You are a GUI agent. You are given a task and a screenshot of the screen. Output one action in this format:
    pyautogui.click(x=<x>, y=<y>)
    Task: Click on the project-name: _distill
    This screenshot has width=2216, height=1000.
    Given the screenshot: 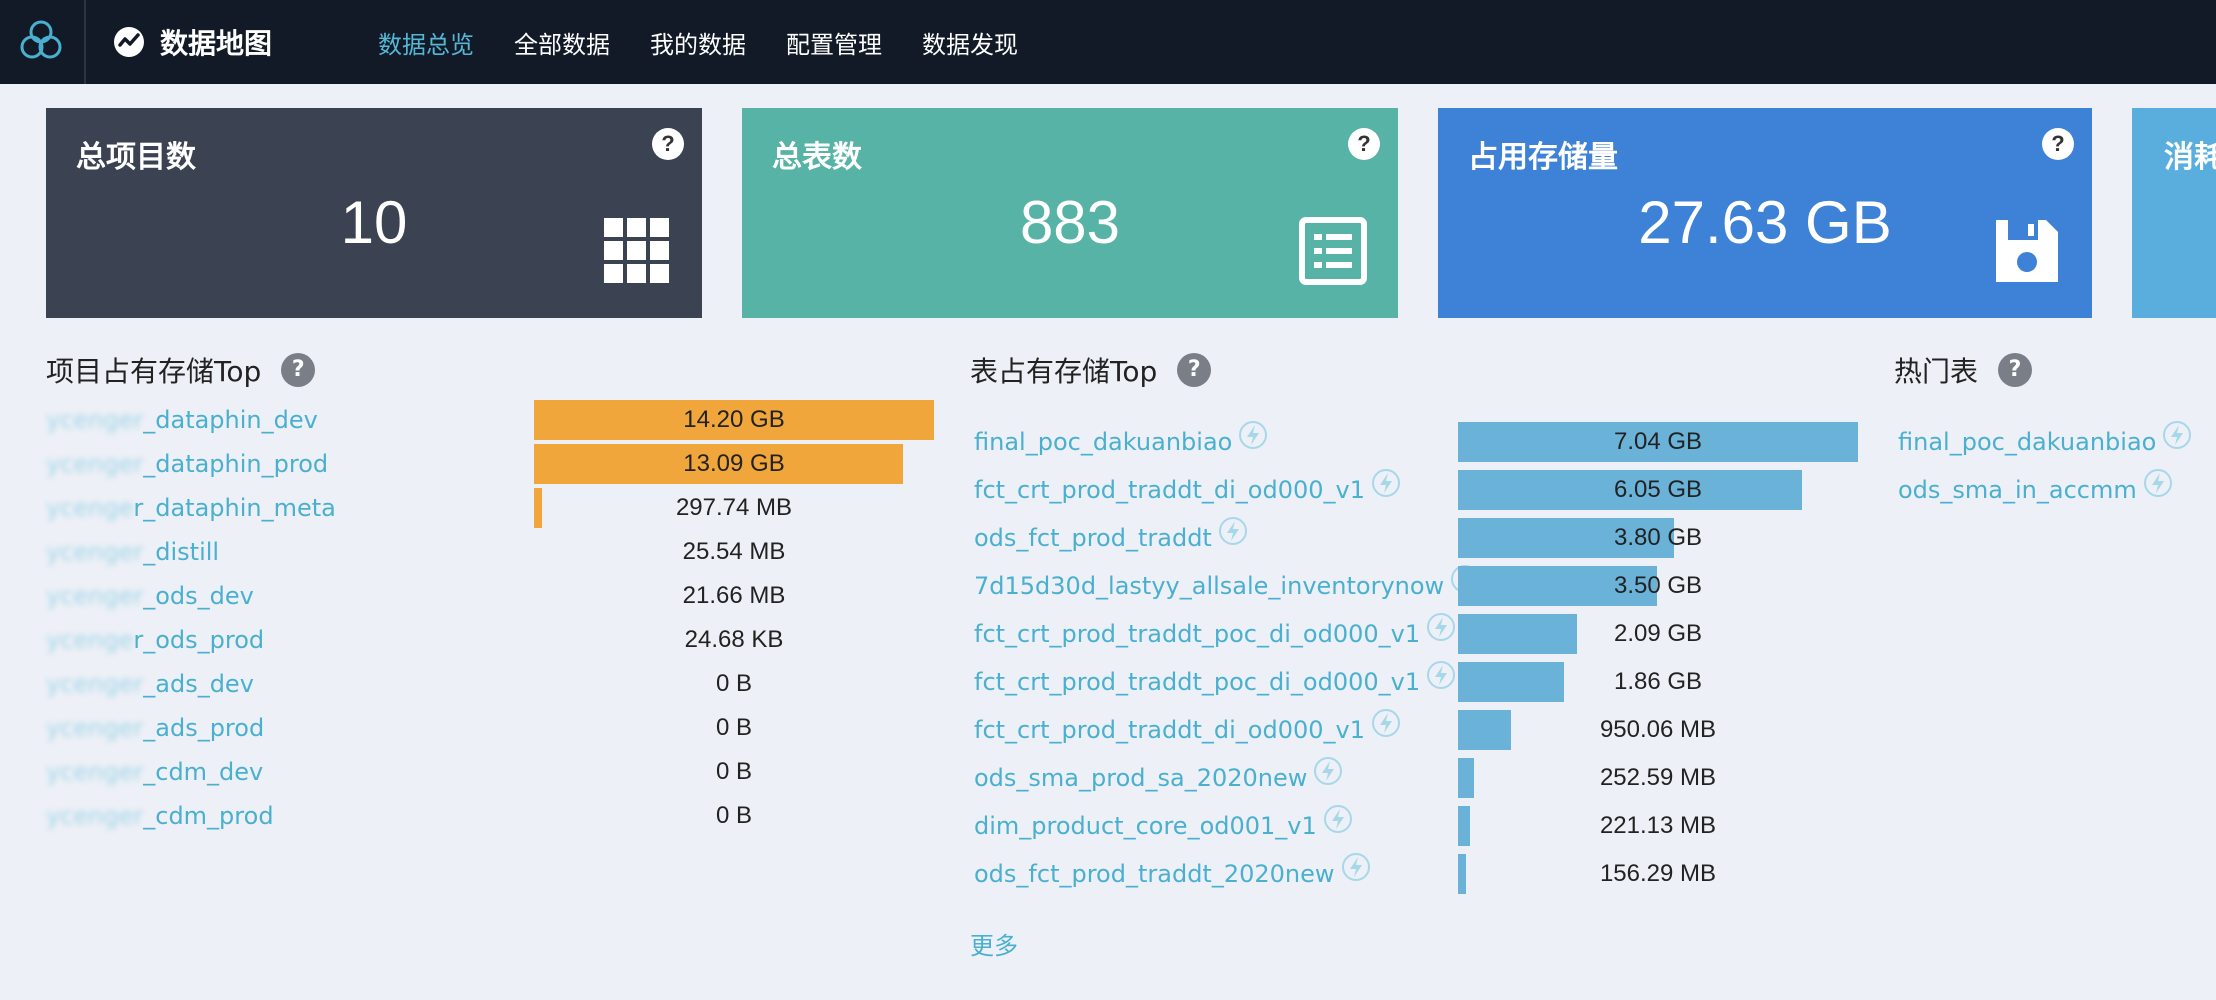 What is the action you would take?
    pyautogui.click(x=181, y=552)
    